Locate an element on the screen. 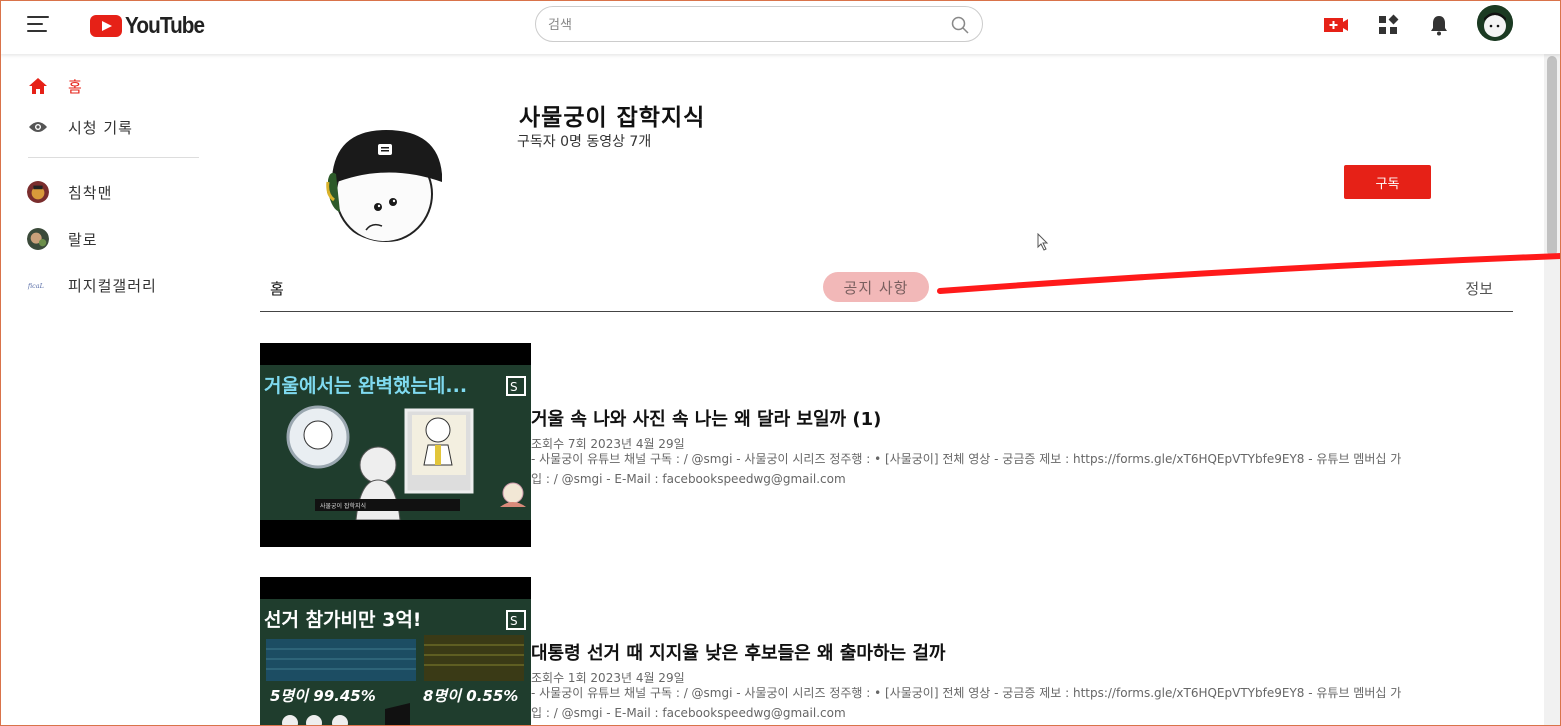 This screenshot has width=1561, height=726. tab-info: 정보 is located at coordinates (1479, 288).